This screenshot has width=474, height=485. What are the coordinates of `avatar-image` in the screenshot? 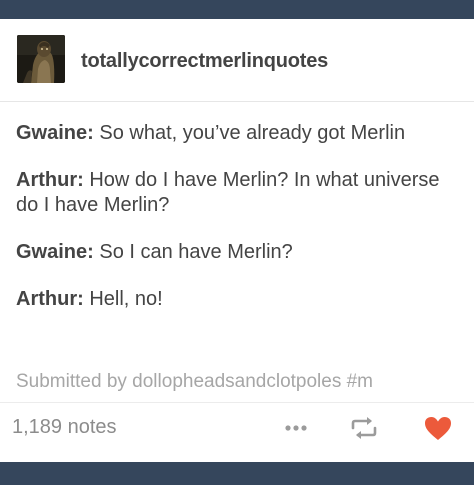 It's located at (41, 59).